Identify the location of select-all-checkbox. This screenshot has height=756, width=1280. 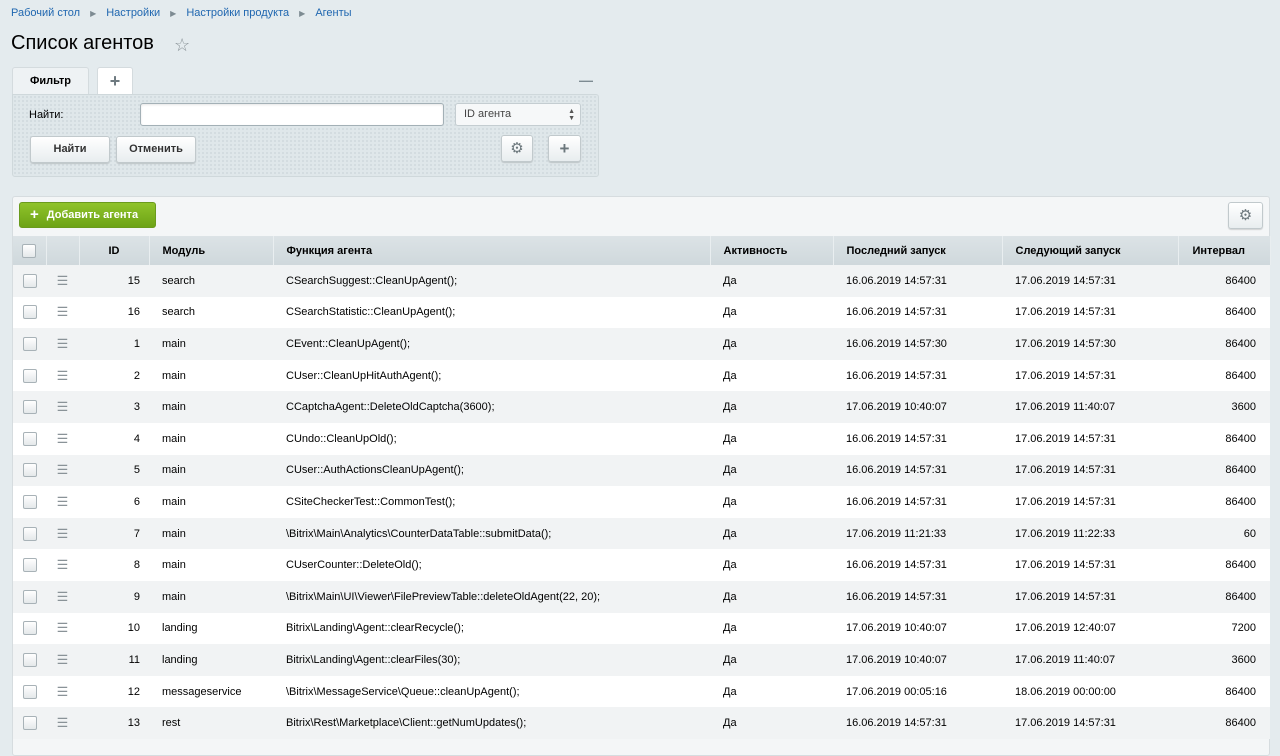
(29, 250).